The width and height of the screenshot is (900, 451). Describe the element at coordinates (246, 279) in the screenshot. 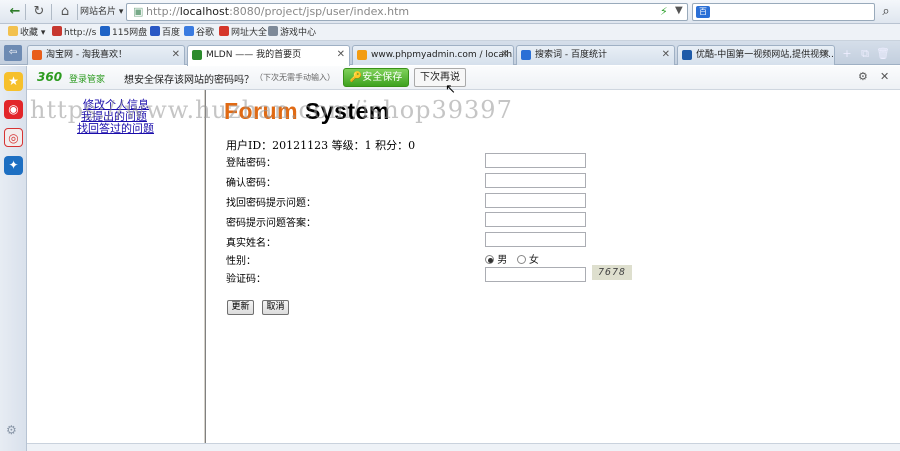

I see `captcha-label: 验证码：` at that location.